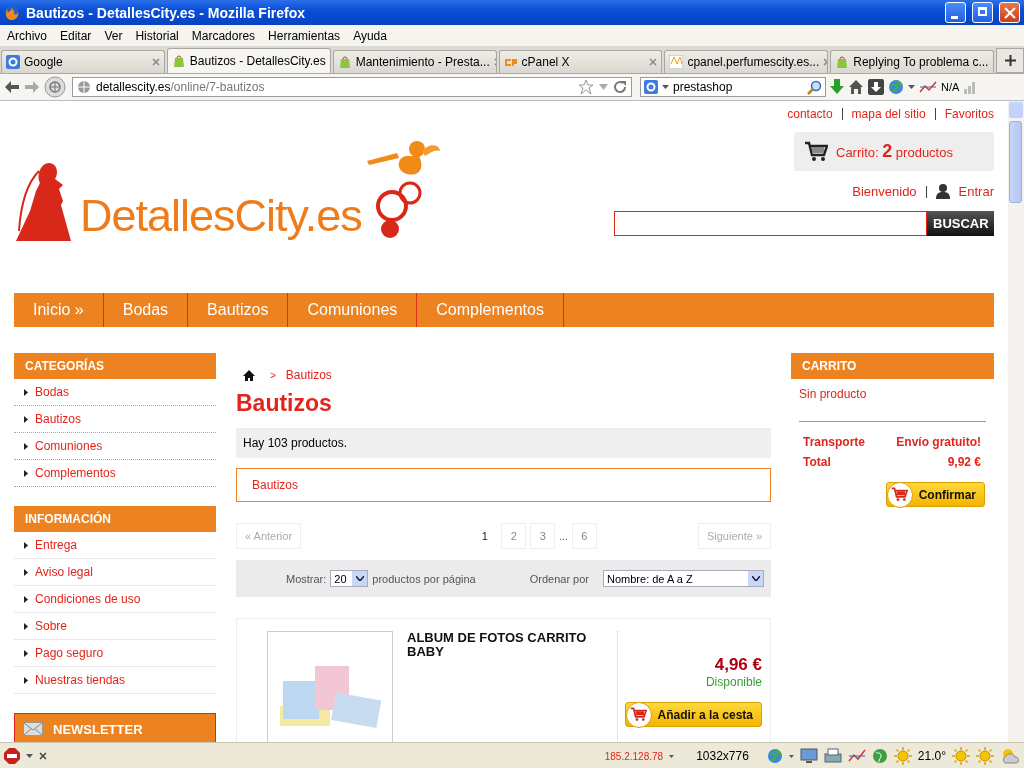  What do you see at coordinates (115, 545) in the screenshot?
I see `sidebar-link: Entrega` at bounding box center [115, 545].